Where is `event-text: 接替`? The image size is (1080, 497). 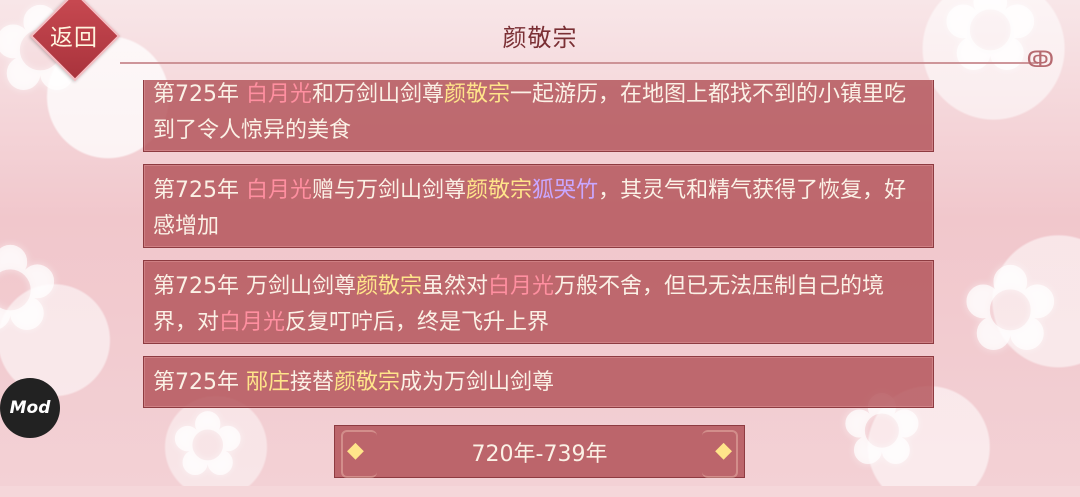
event-text: 接替 is located at coordinates (312, 382).